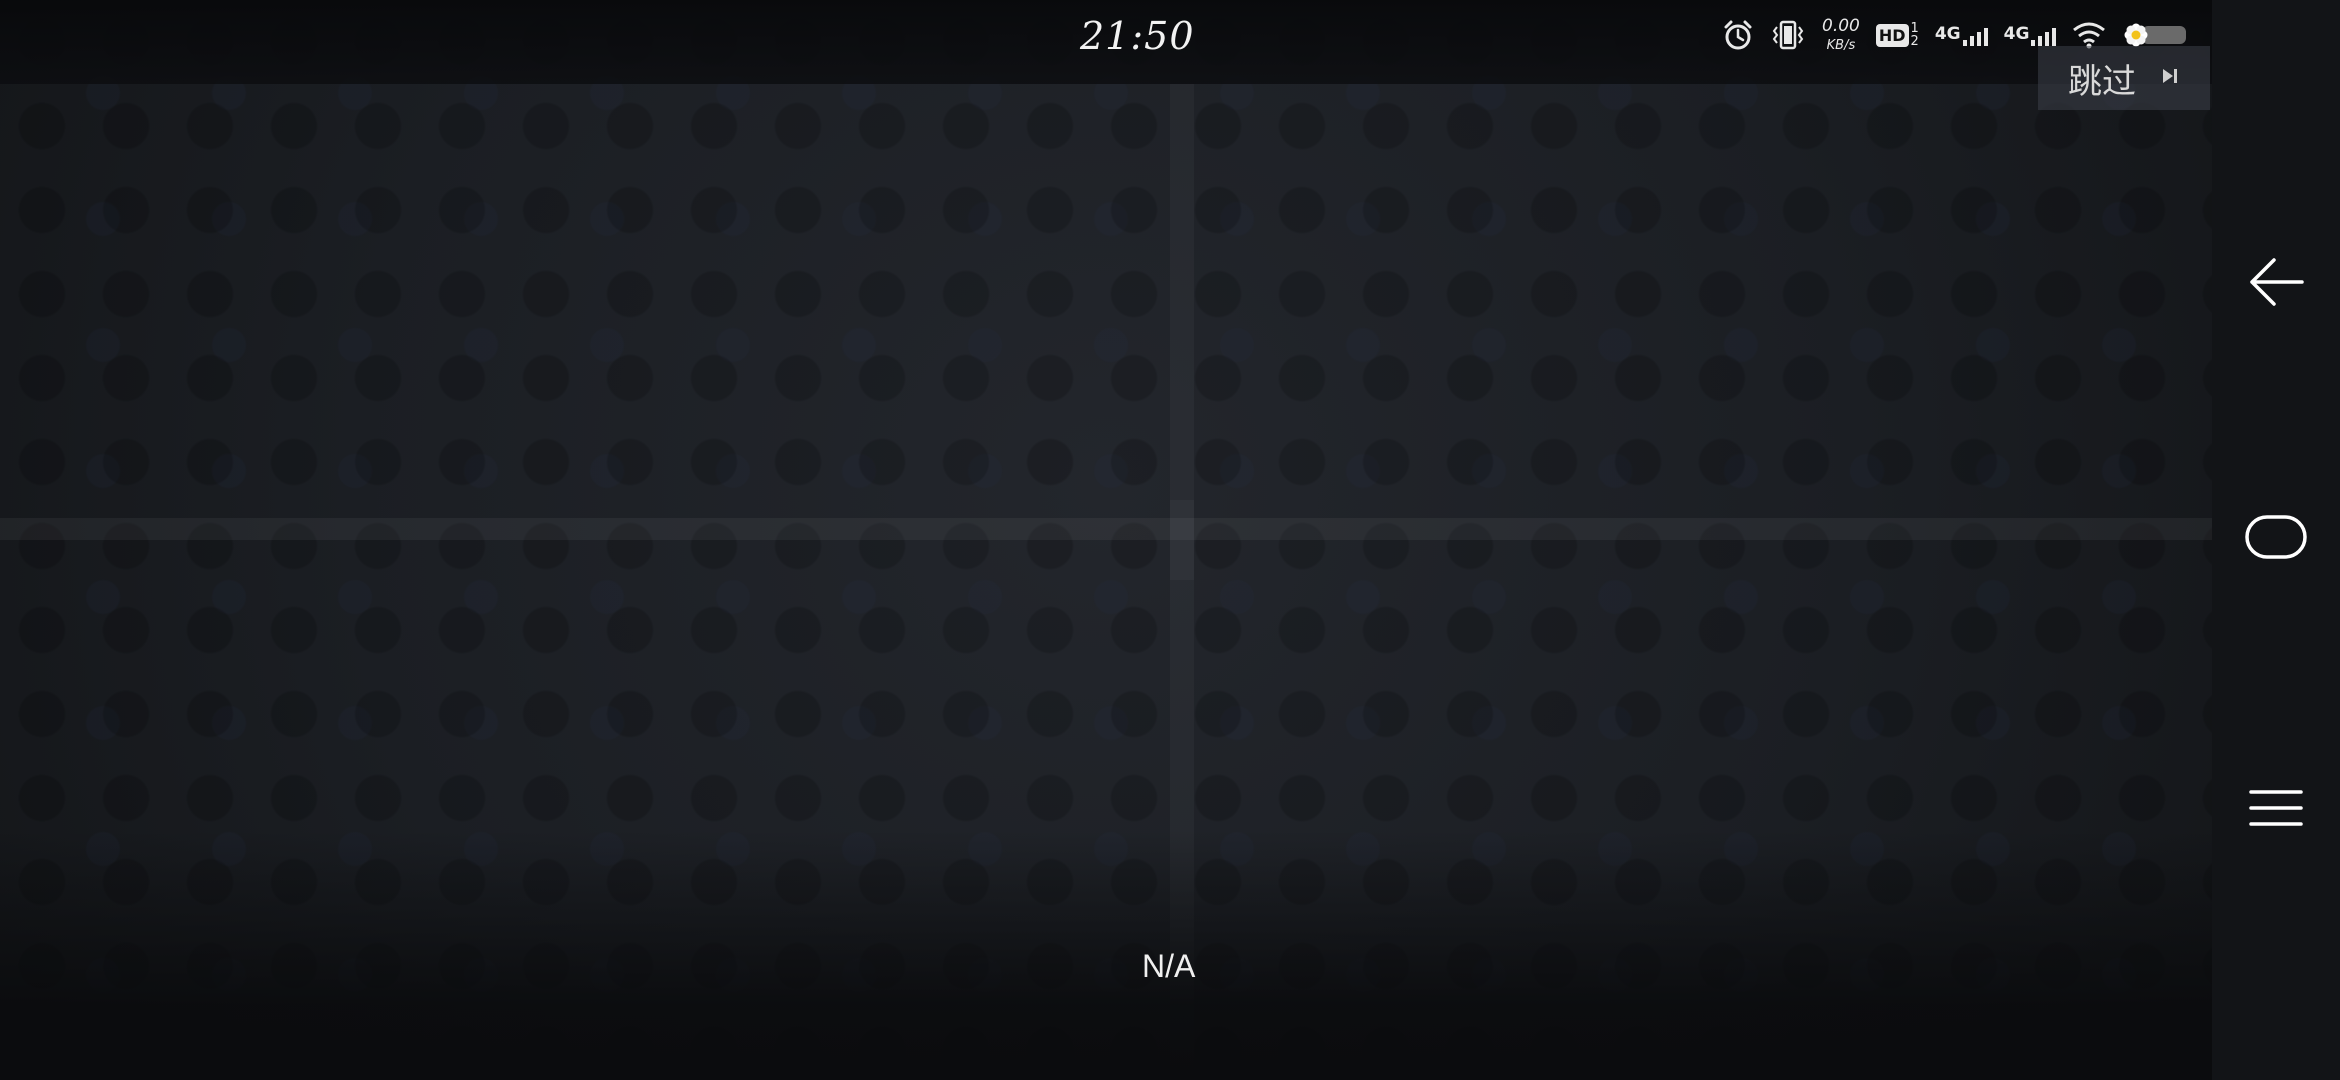 This screenshot has width=2340, height=1080. Describe the element at coordinates (1106, 529) in the screenshot. I see `crosshair-horizontal` at that location.